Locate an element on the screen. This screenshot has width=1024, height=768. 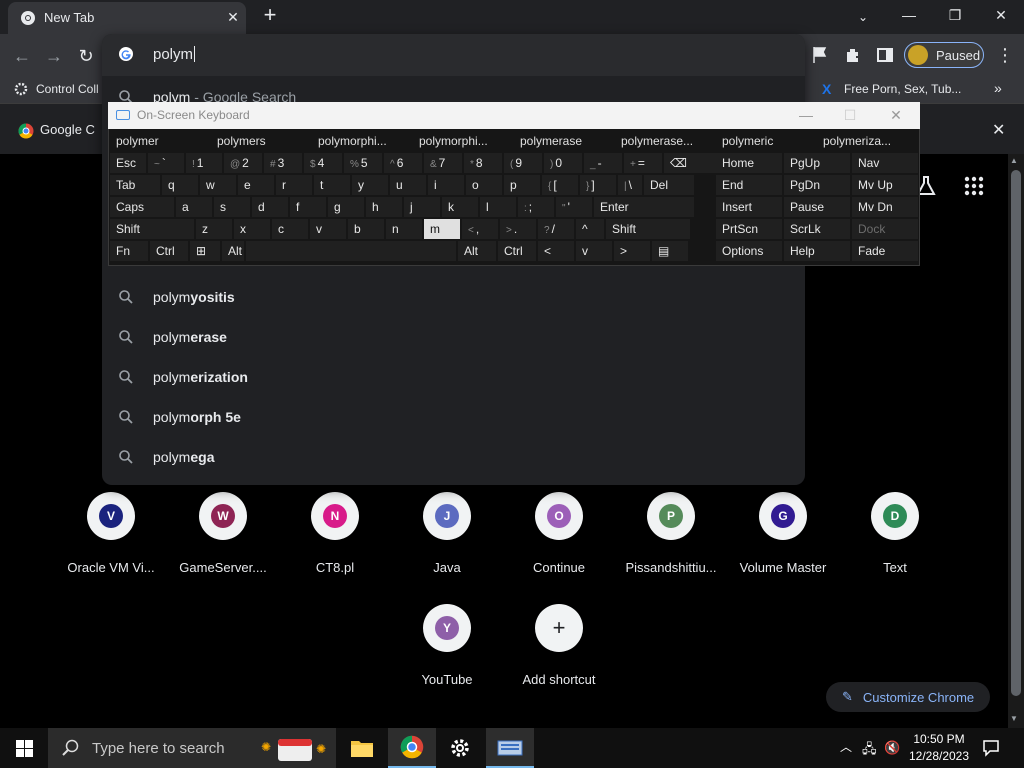
osk-key: Dock is located at coordinates (885, 229).